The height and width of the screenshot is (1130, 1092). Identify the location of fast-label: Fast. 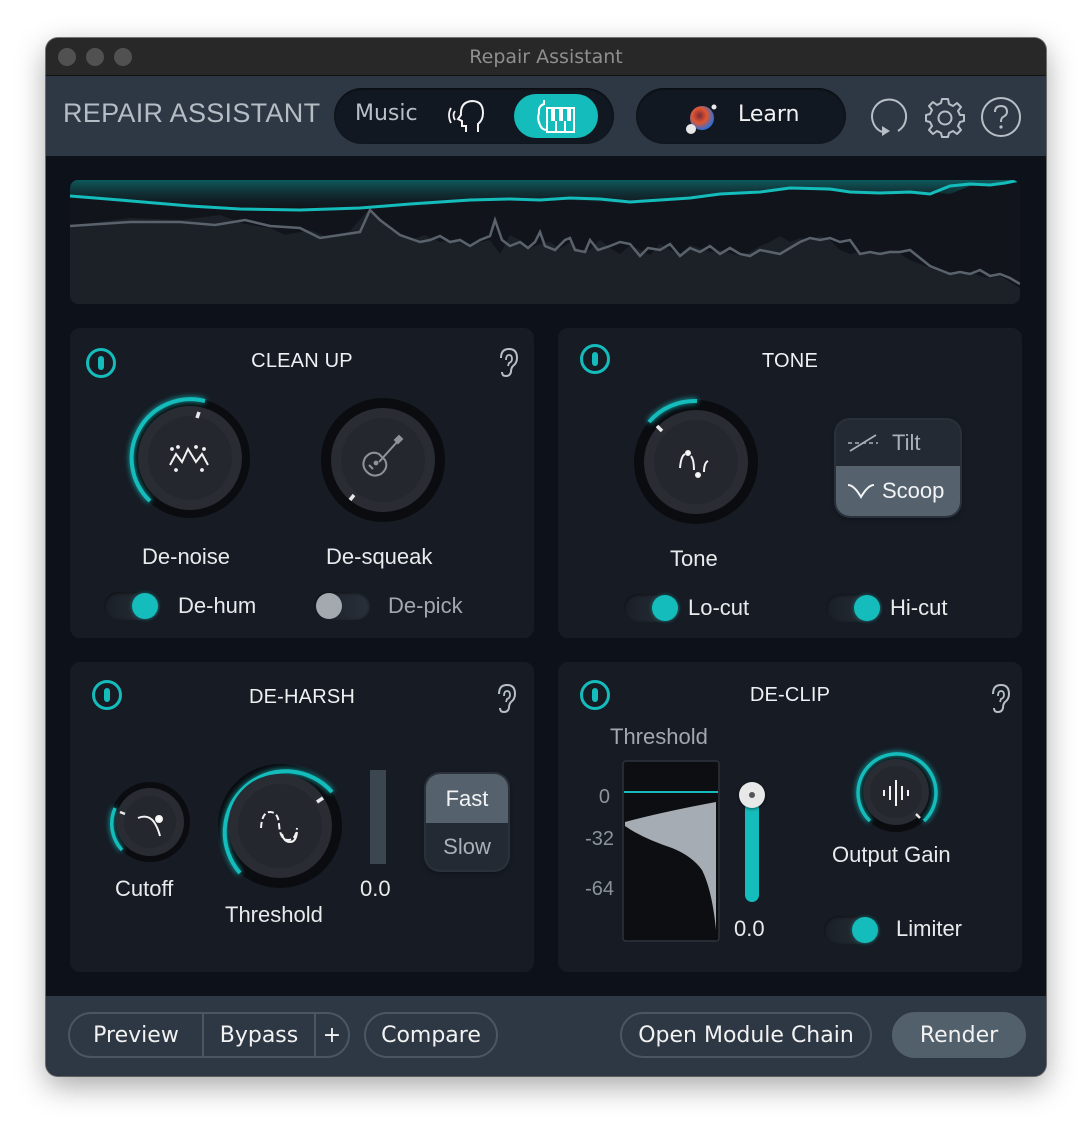
(467, 798).